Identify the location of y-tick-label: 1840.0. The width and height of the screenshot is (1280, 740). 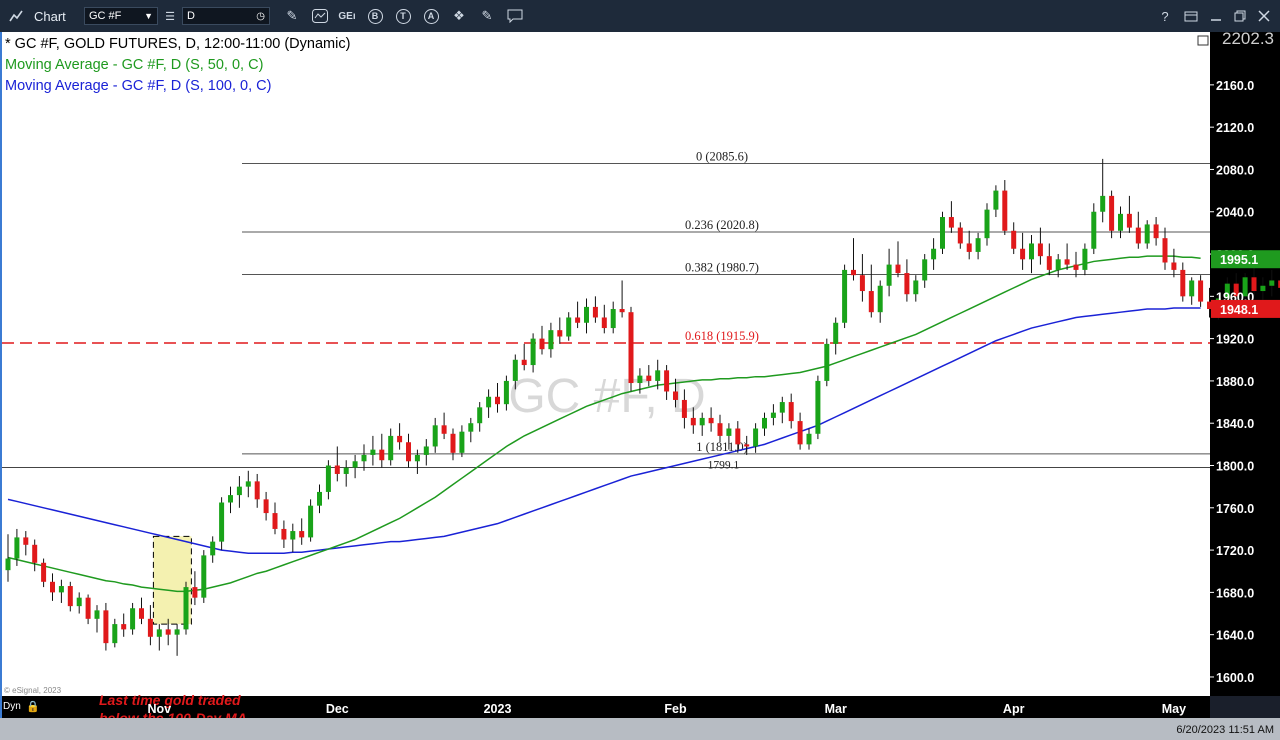
(1235, 424).